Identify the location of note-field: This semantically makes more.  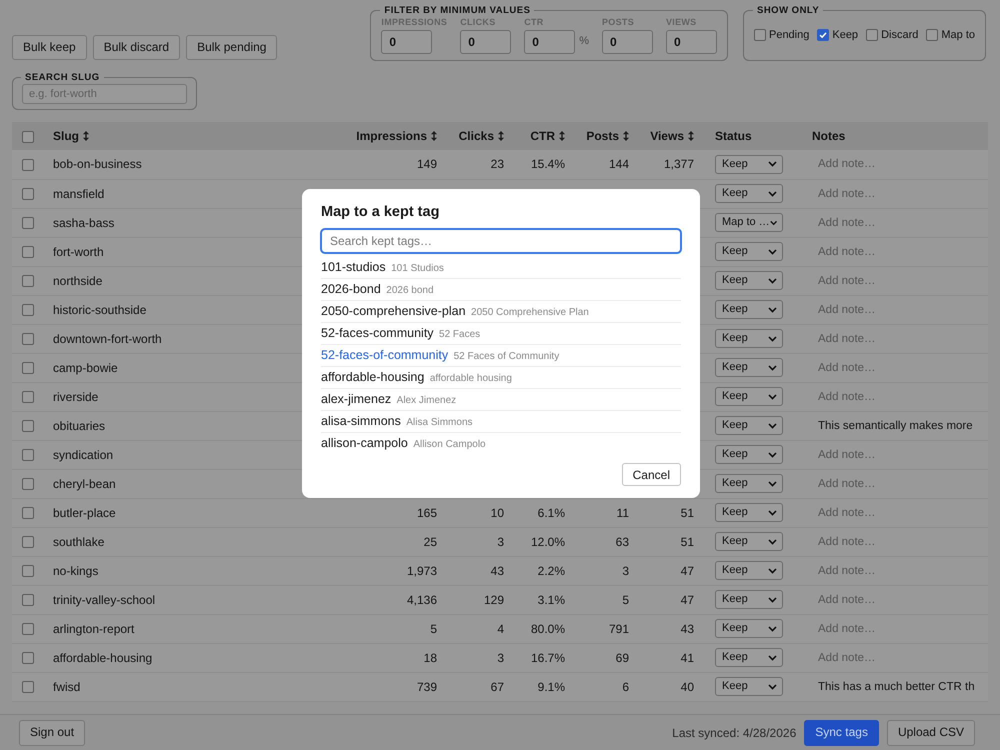
(898, 426).